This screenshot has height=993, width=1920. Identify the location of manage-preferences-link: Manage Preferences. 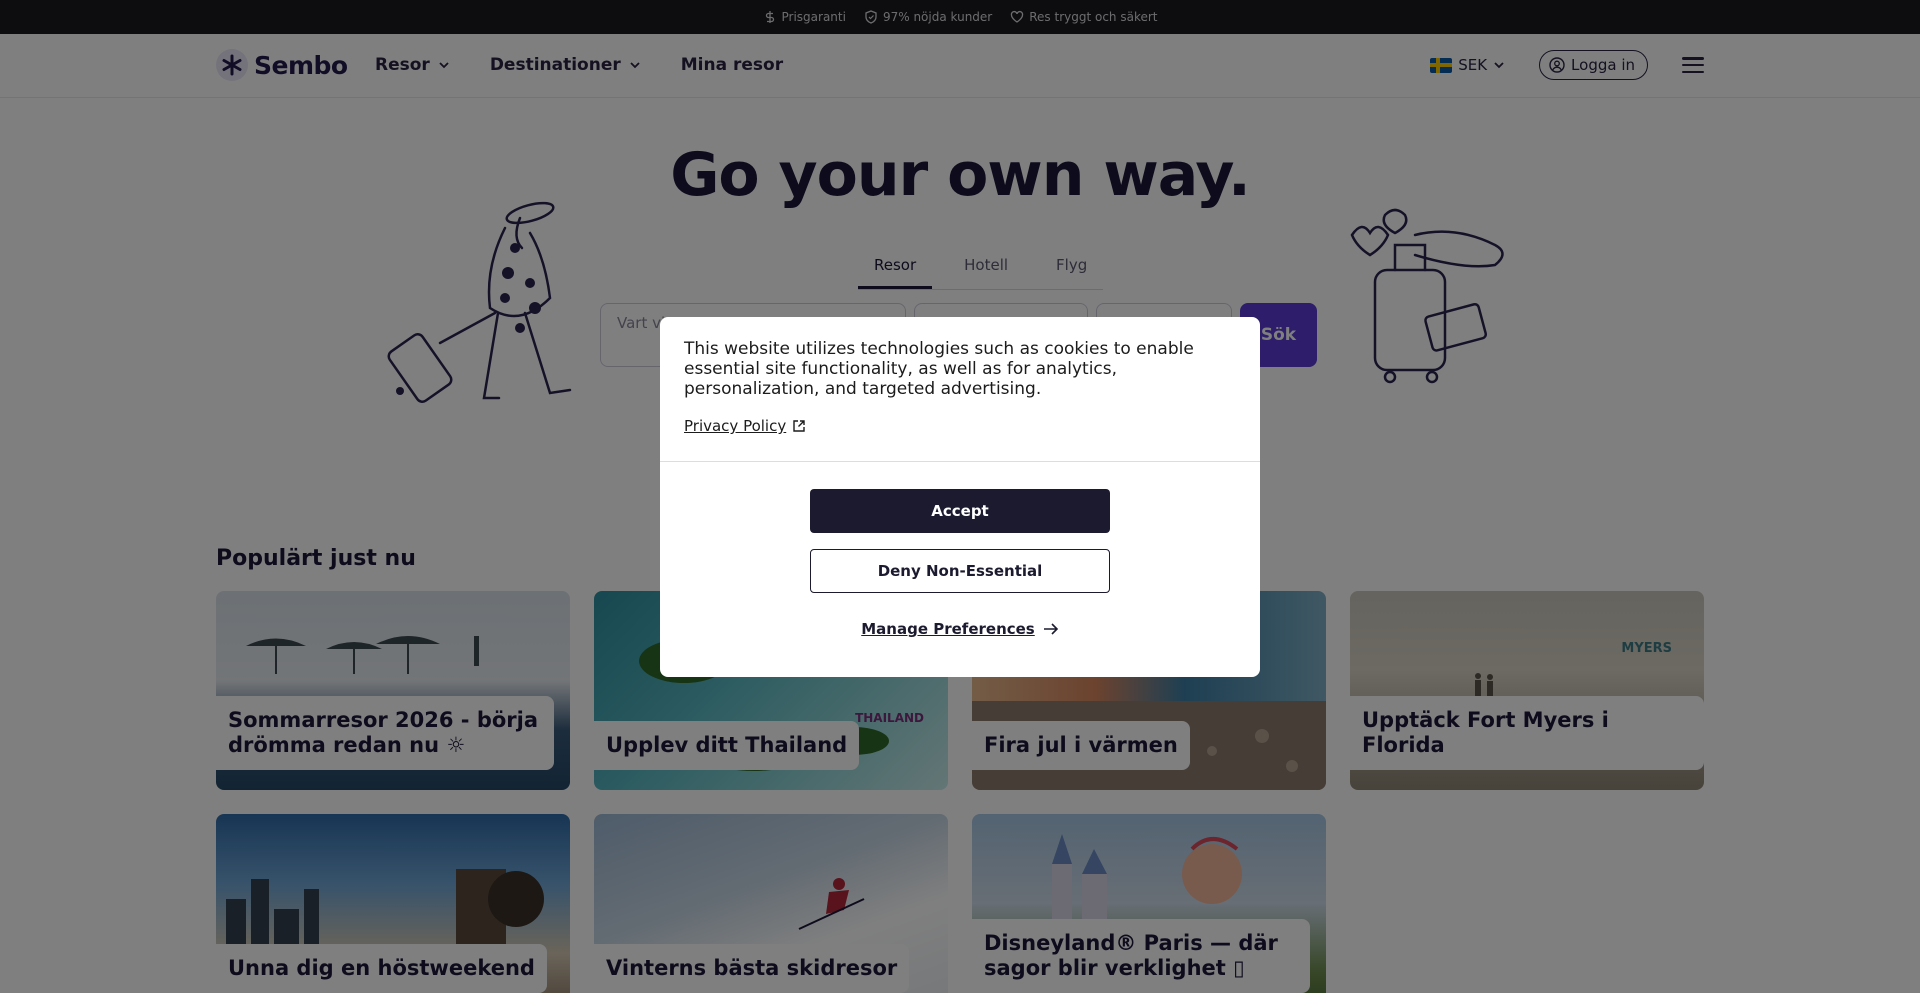
(960, 629).